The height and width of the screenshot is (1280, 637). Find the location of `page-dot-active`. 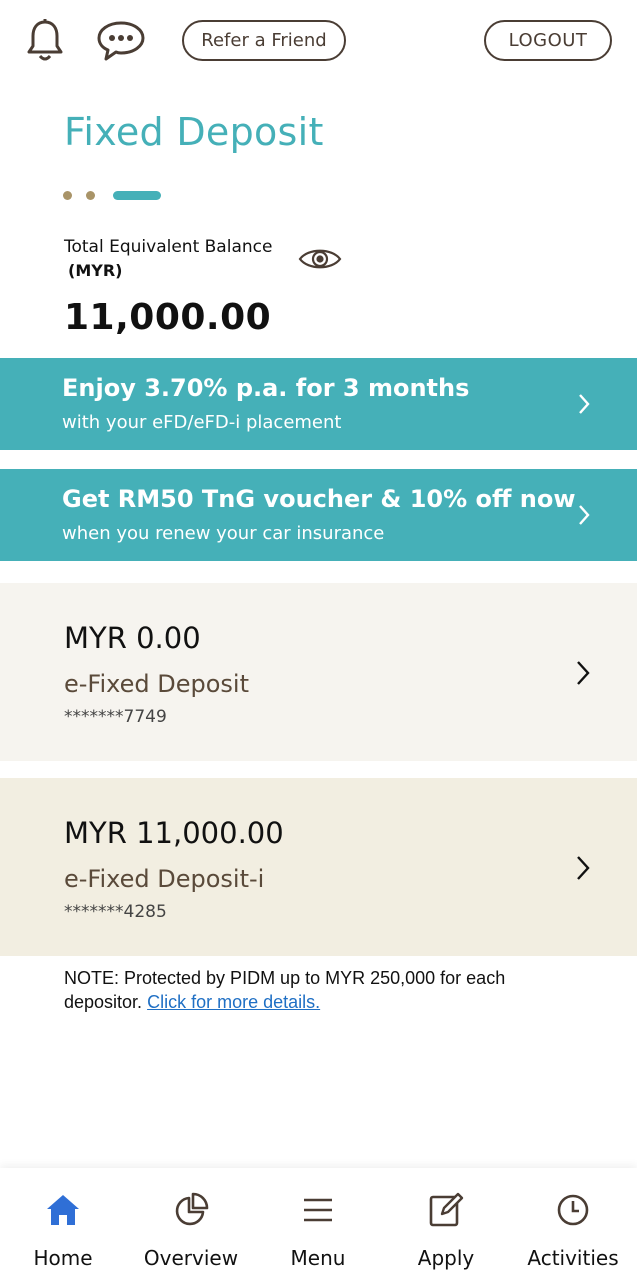

page-dot-active is located at coordinates (137, 195).